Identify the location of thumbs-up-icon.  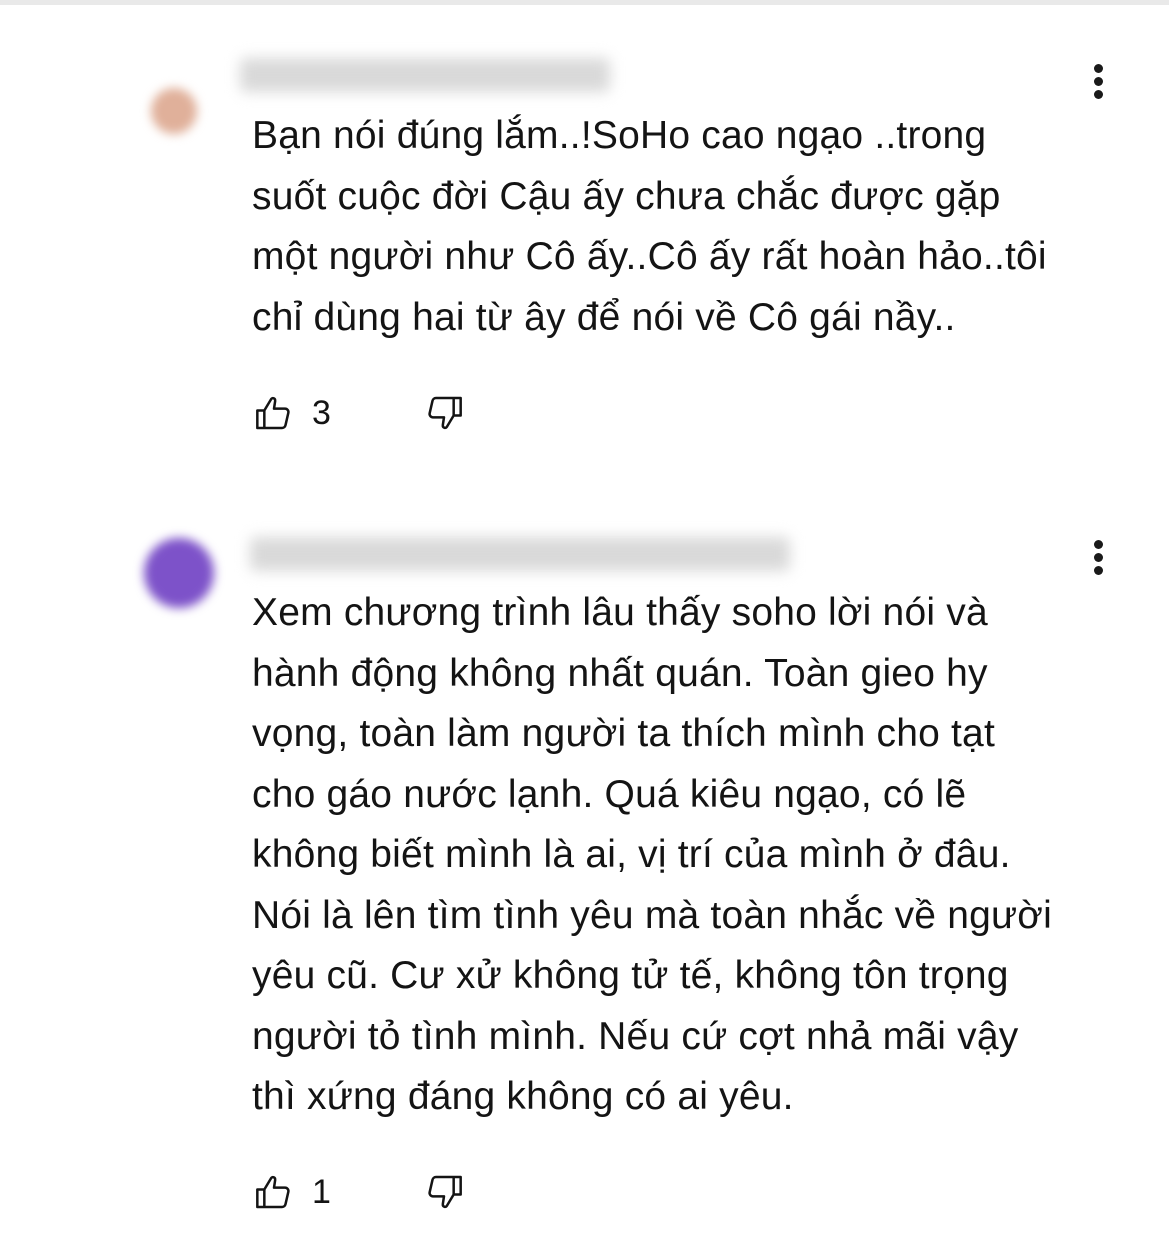
(273, 1192).